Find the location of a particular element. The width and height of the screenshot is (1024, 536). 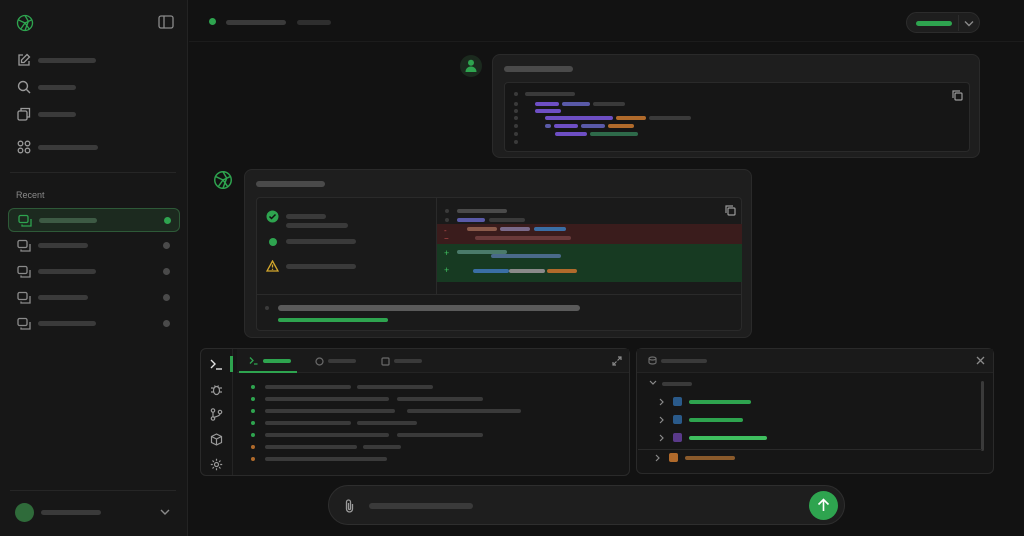

code-block is located at coordinates (737, 117).